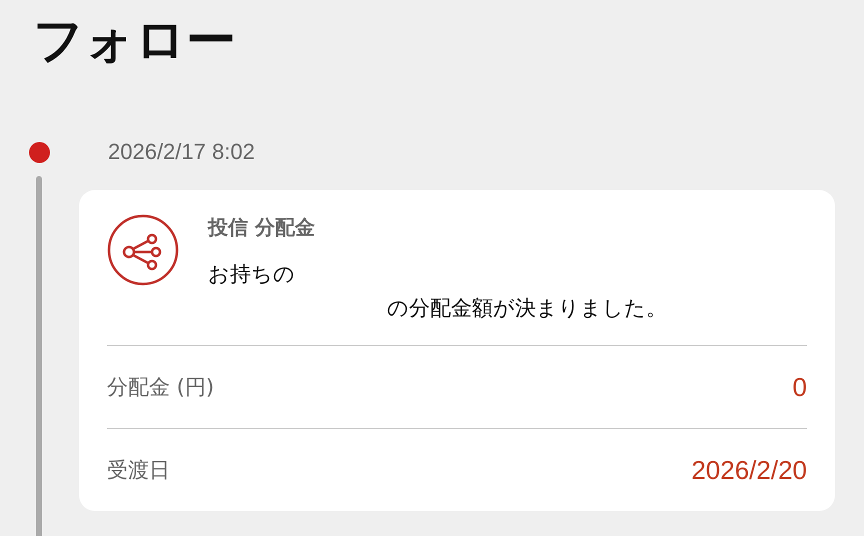 The height and width of the screenshot is (536, 864). What do you see at coordinates (799, 387) in the screenshot?
I see `row-value: 0` at bounding box center [799, 387].